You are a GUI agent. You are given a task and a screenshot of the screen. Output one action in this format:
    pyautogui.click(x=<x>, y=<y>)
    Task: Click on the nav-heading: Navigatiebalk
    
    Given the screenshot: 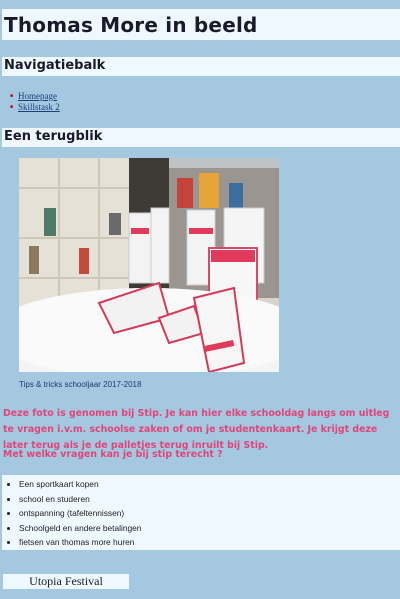 What is the action you would take?
    pyautogui.click(x=55, y=65)
    